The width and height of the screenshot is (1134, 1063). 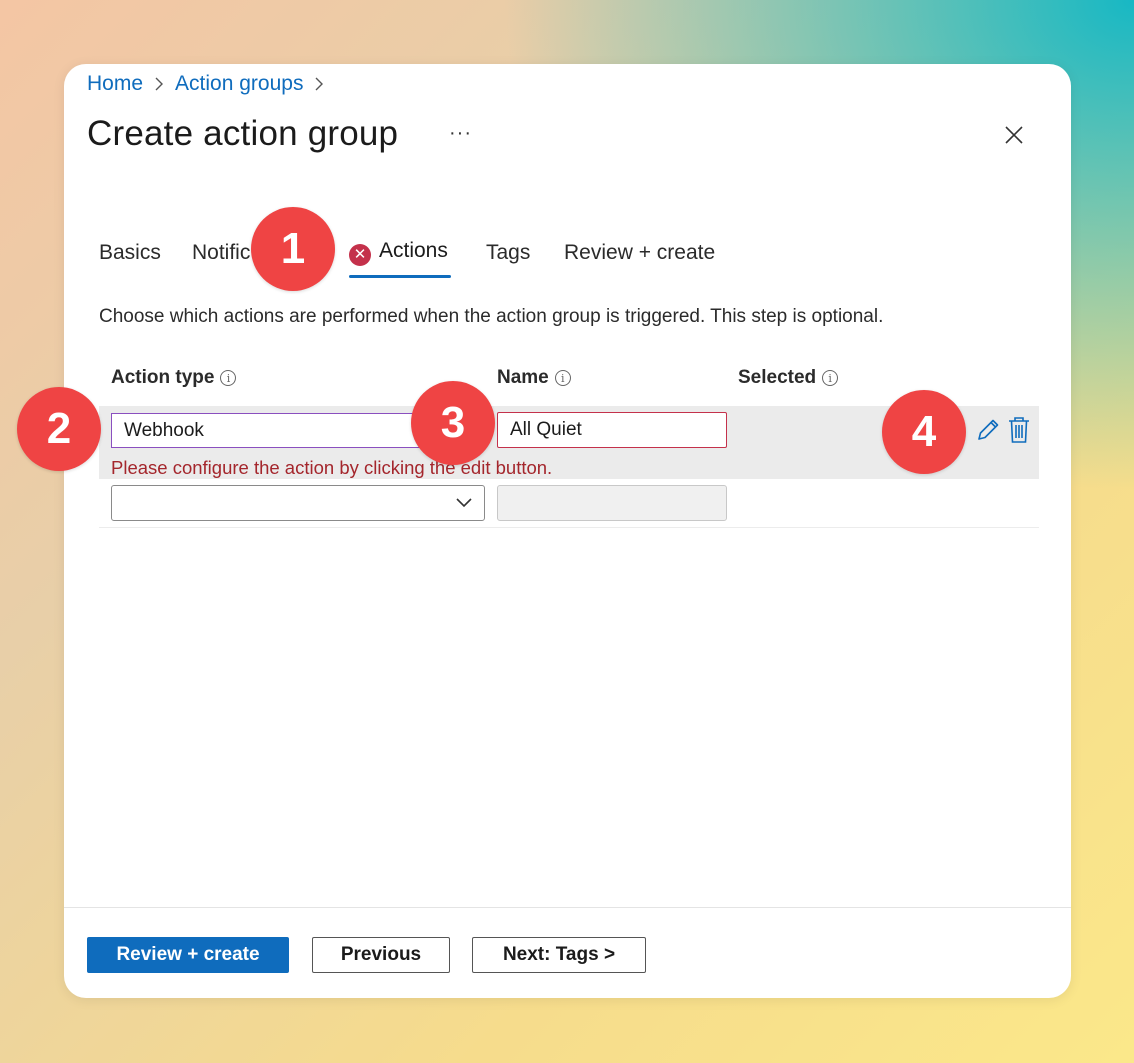 What do you see at coordinates (453, 423) in the screenshot?
I see `annotation-badge-3: 3` at bounding box center [453, 423].